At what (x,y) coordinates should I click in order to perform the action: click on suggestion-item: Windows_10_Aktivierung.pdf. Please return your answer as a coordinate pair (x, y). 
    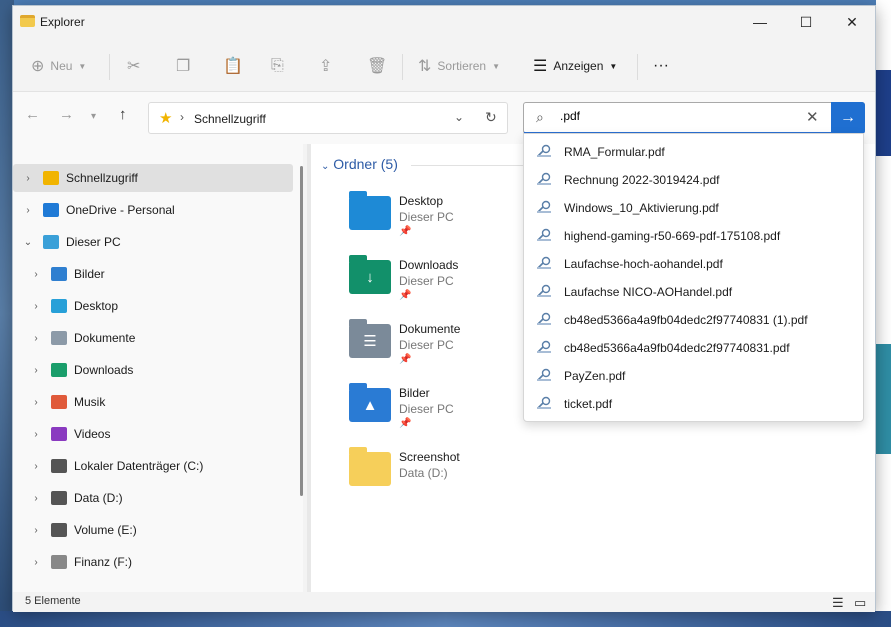
    Looking at the image, I should click on (693, 207).